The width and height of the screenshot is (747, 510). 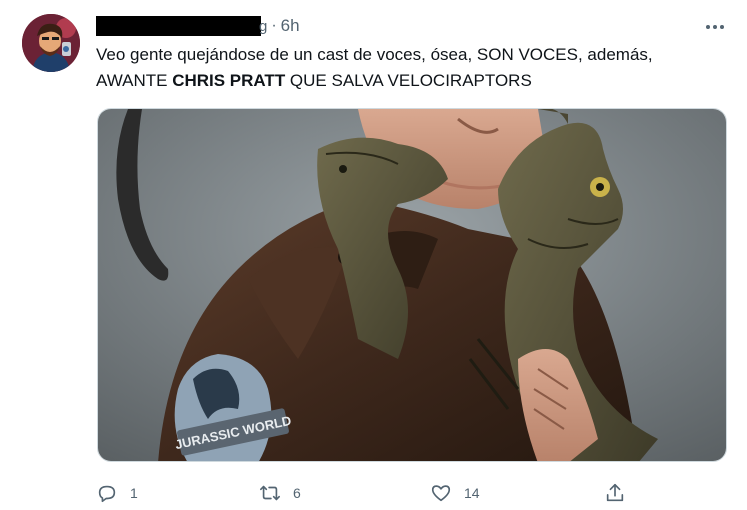 I want to click on share-button, so click(x=615, y=493).